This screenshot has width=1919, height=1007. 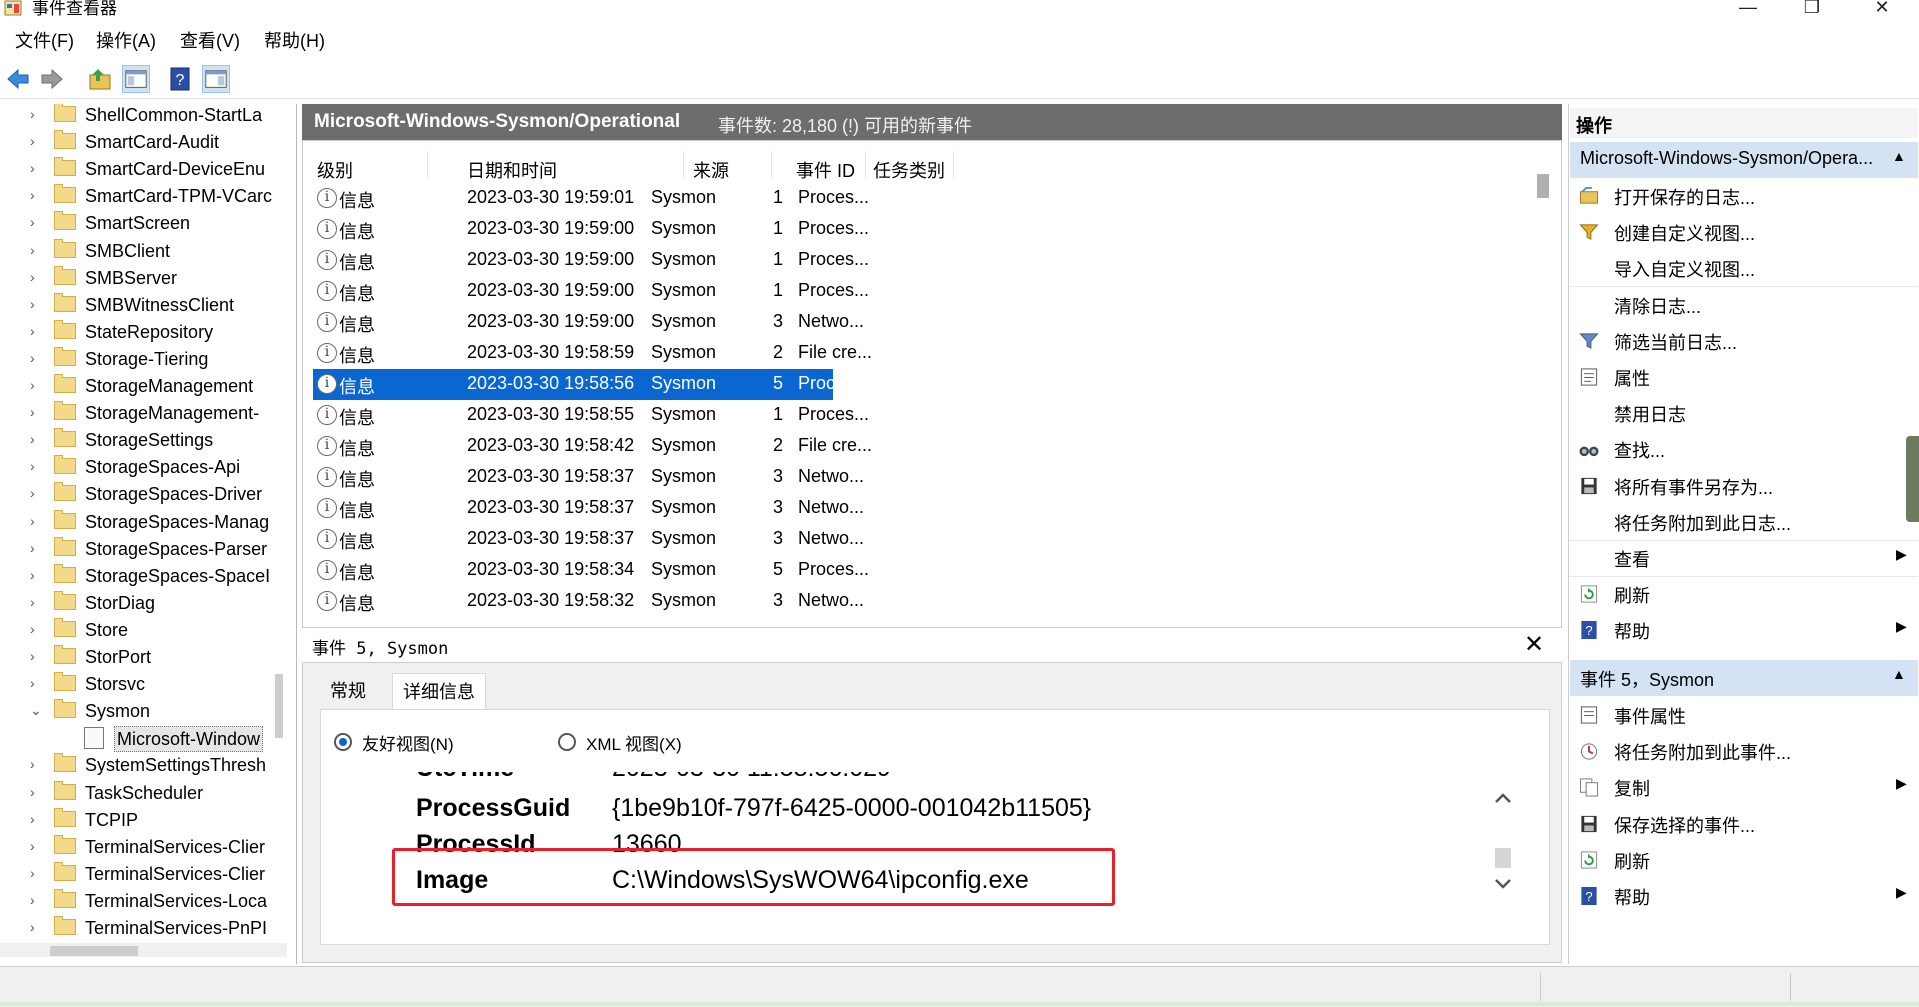 I want to click on tree-item: › Storsvc, so click(x=135, y=684).